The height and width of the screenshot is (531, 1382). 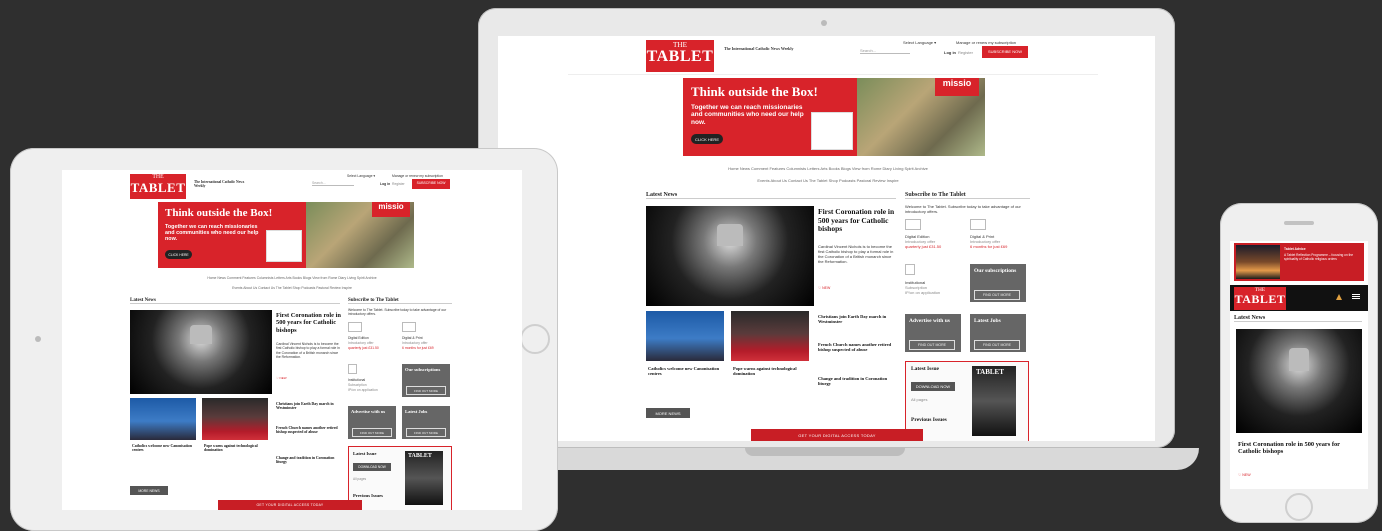 What do you see at coordinates (913, 224) in the screenshot?
I see `digital-devices-icon` at bounding box center [913, 224].